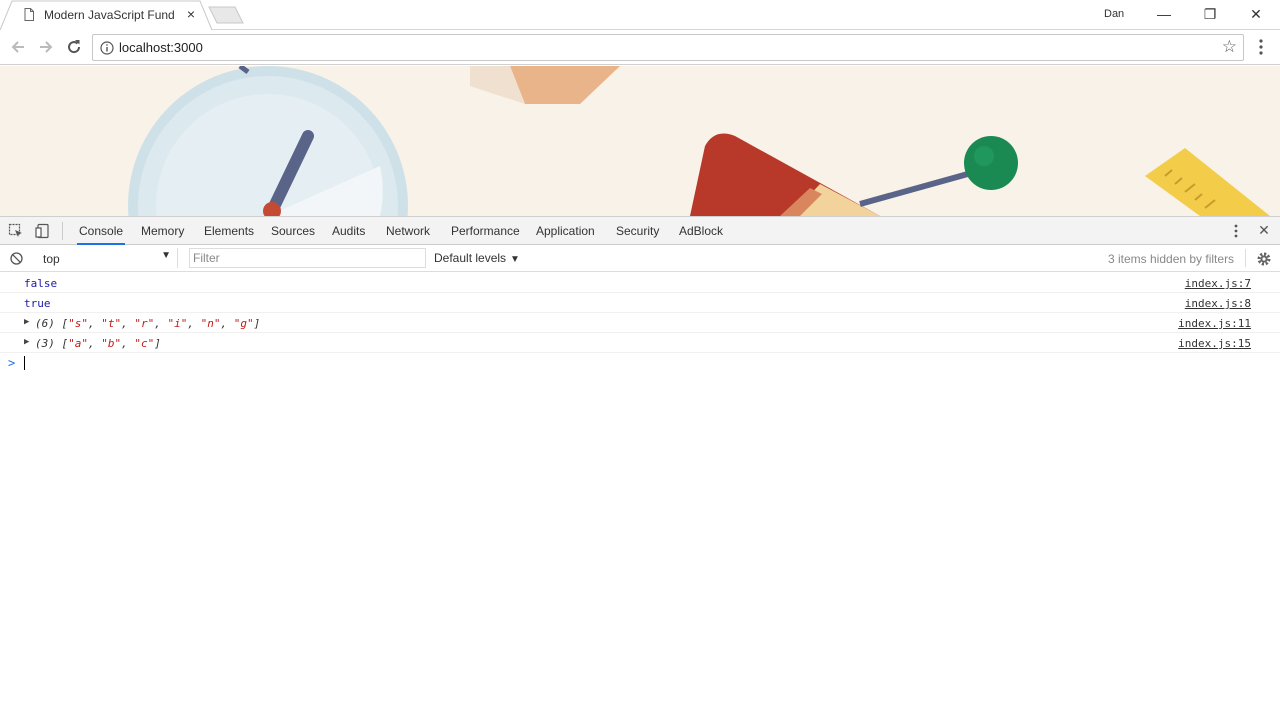 The width and height of the screenshot is (1280, 720). Describe the element at coordinates (107, 48) in the screenshot. I see `info-icon` at that location.